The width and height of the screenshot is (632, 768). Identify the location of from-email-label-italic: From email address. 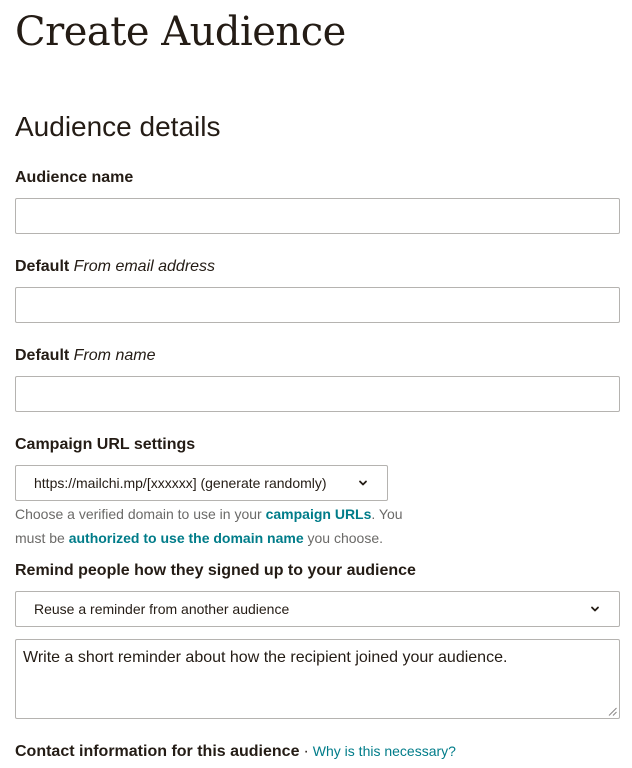
(144, 266).